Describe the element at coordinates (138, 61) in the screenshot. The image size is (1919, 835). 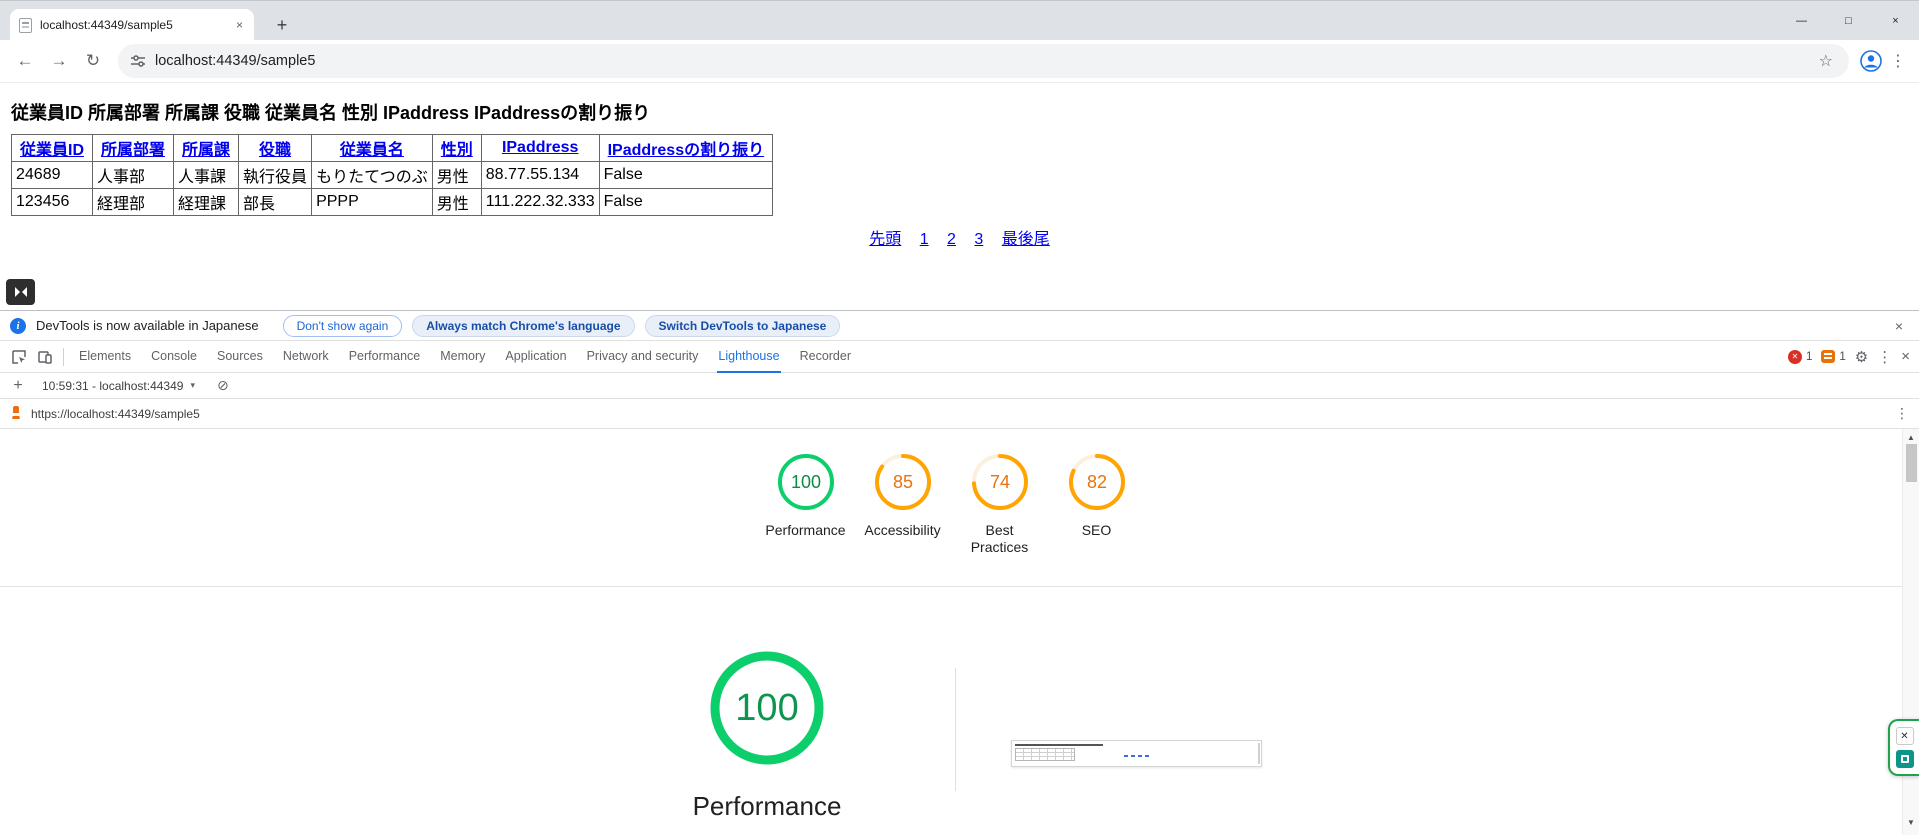
I see `site-info-icon` at that location.